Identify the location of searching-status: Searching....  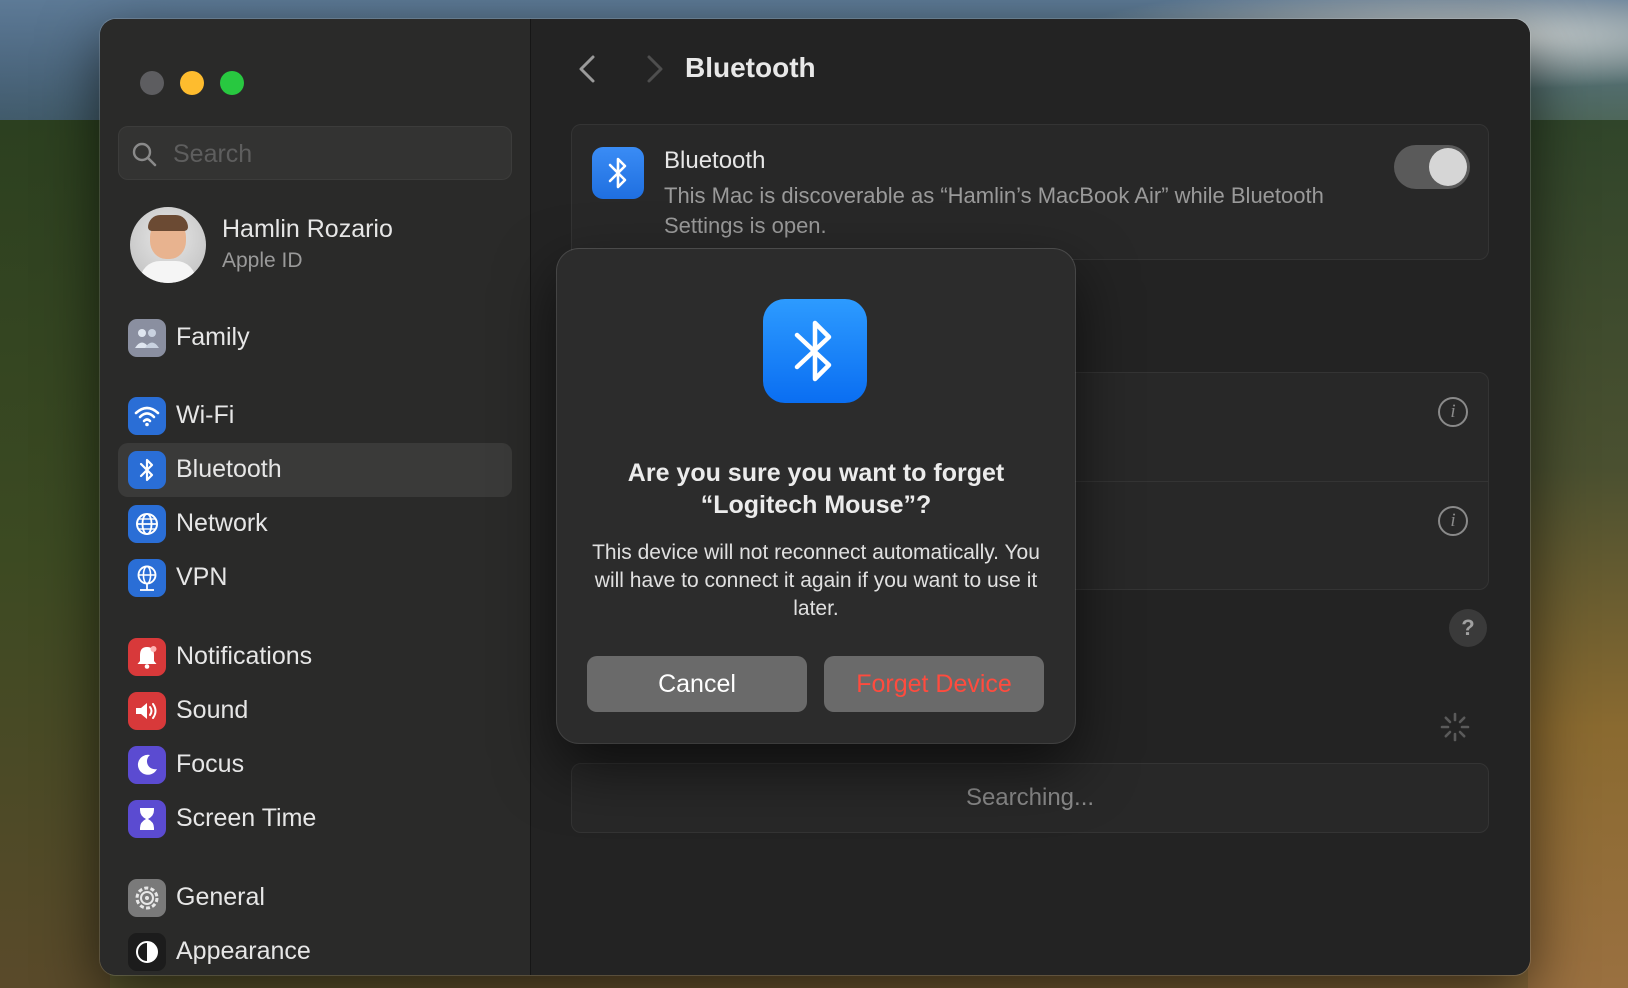
(1030, 797).